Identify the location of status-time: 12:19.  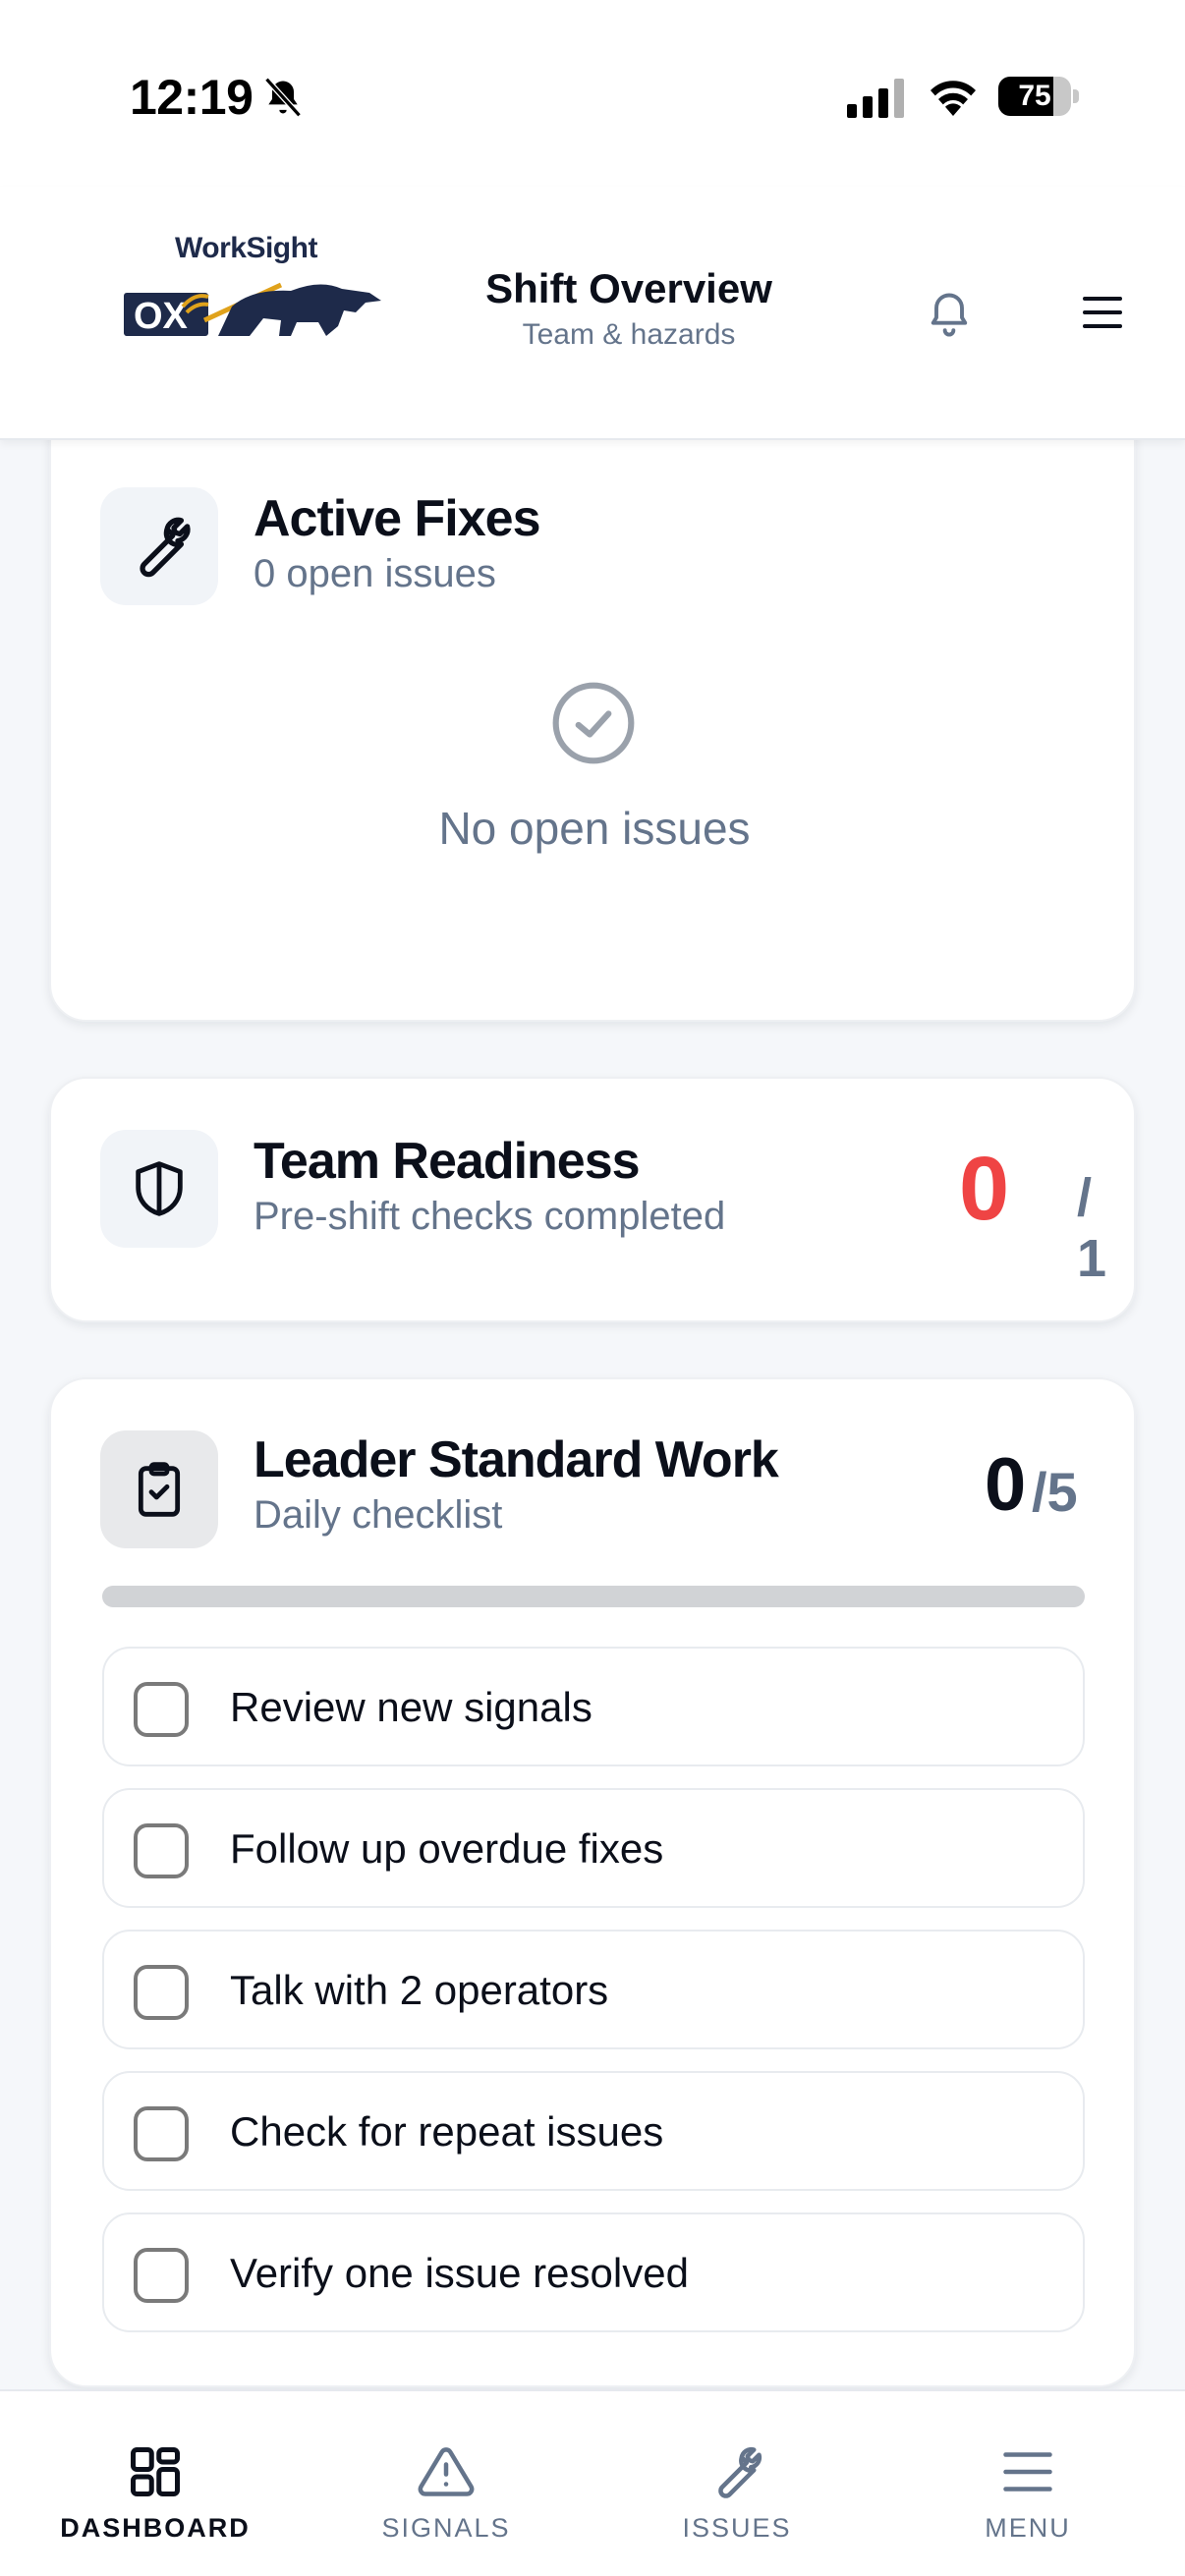
(192, 97).